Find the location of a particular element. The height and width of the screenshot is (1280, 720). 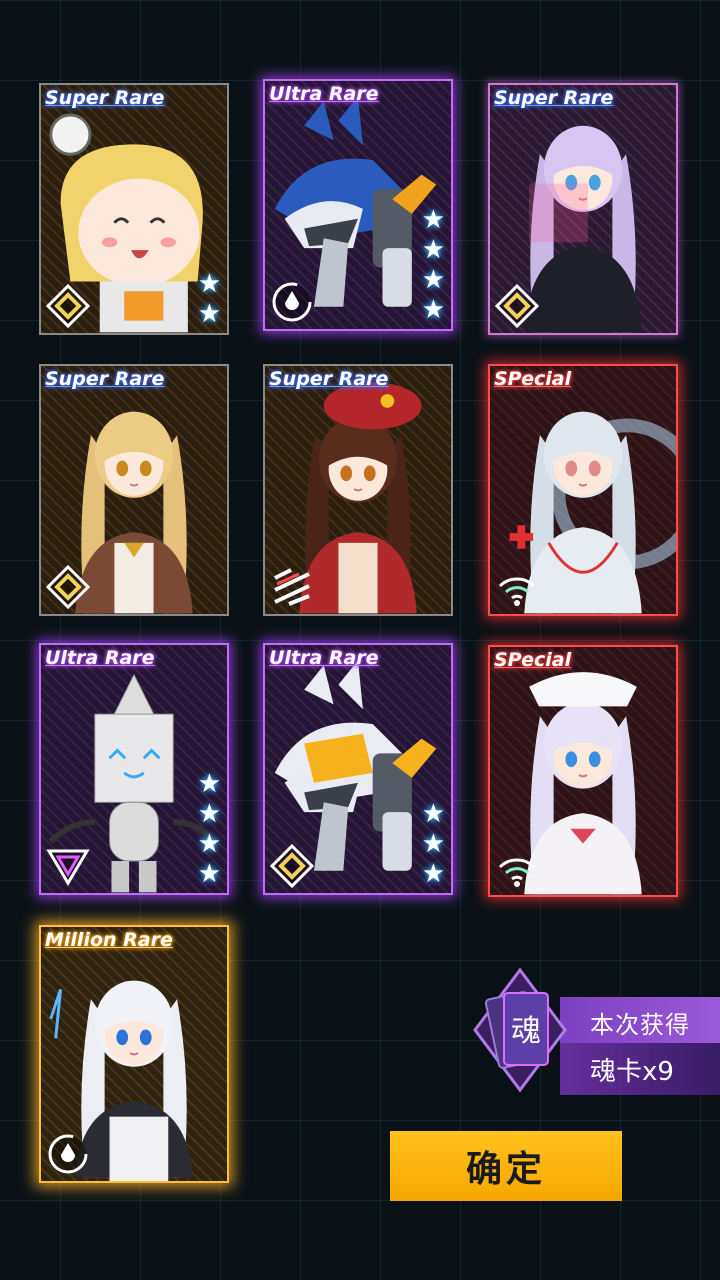

reward-panel: 本次获得 魂卡x9 魂 is located at coordinates (595, 1030).